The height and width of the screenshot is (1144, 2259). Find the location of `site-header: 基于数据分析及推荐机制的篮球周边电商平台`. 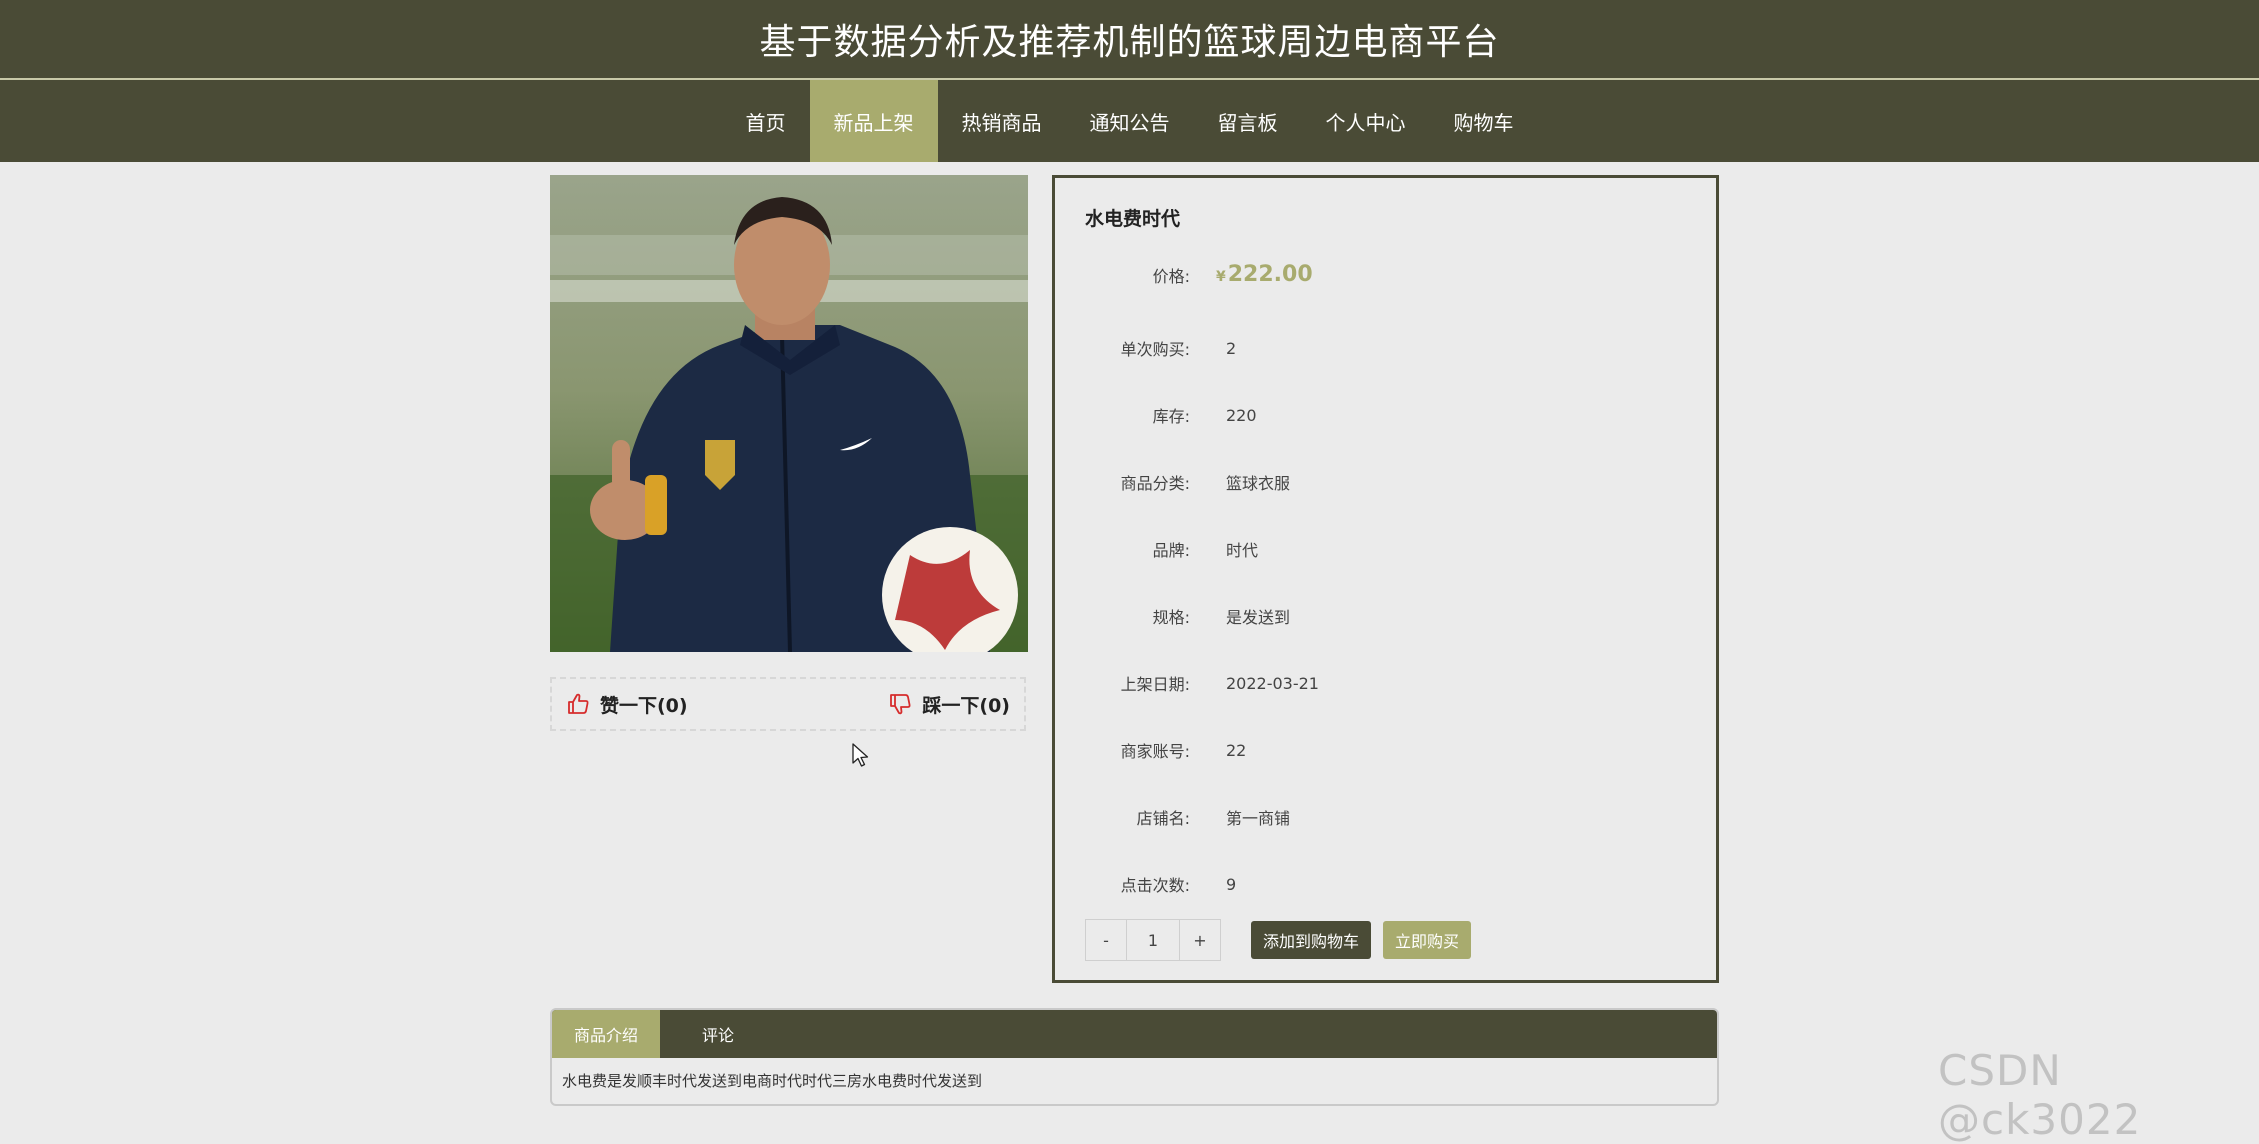

site-header: 基于数据分析及推荐机制的篮球周边电商平台 is located at coordinates (1129, 40).